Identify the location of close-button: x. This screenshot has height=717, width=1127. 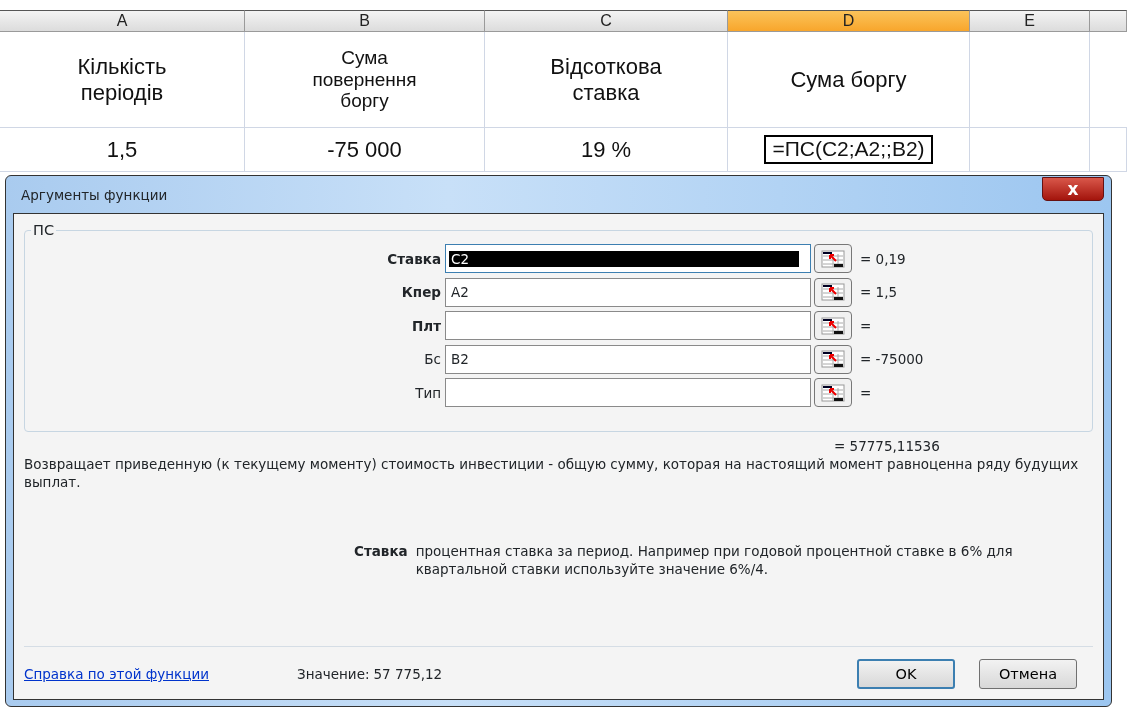
(1073, 188).